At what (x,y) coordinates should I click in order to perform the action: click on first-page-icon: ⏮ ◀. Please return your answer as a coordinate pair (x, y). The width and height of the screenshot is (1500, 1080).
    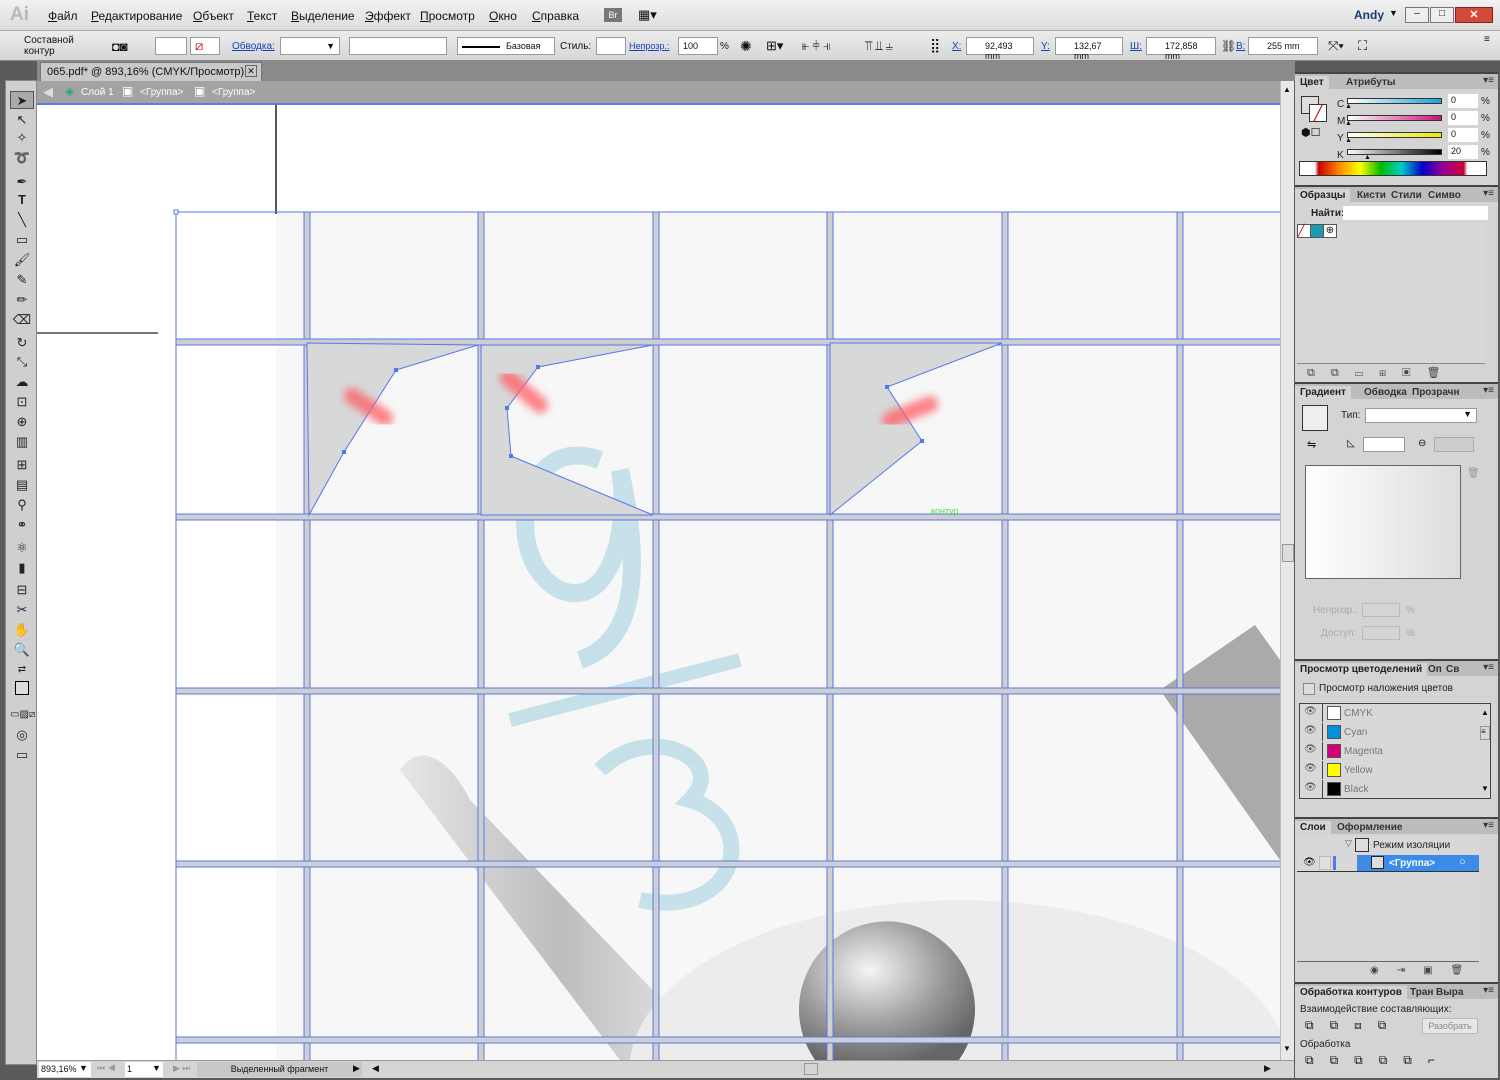
    Looking at the image, I should click on (106, 1068).